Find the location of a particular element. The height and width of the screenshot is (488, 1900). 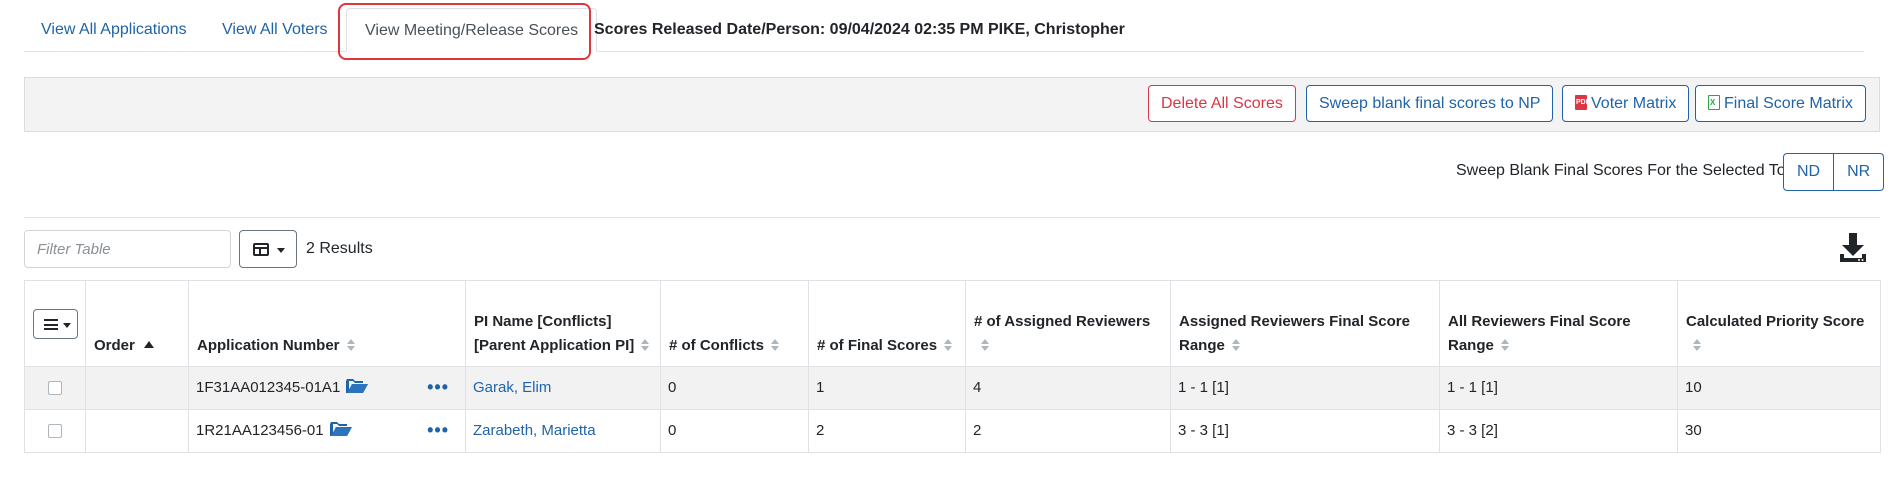

pi-name-cell: Zarabeth, Marietta is located at coordinates (563, 431).